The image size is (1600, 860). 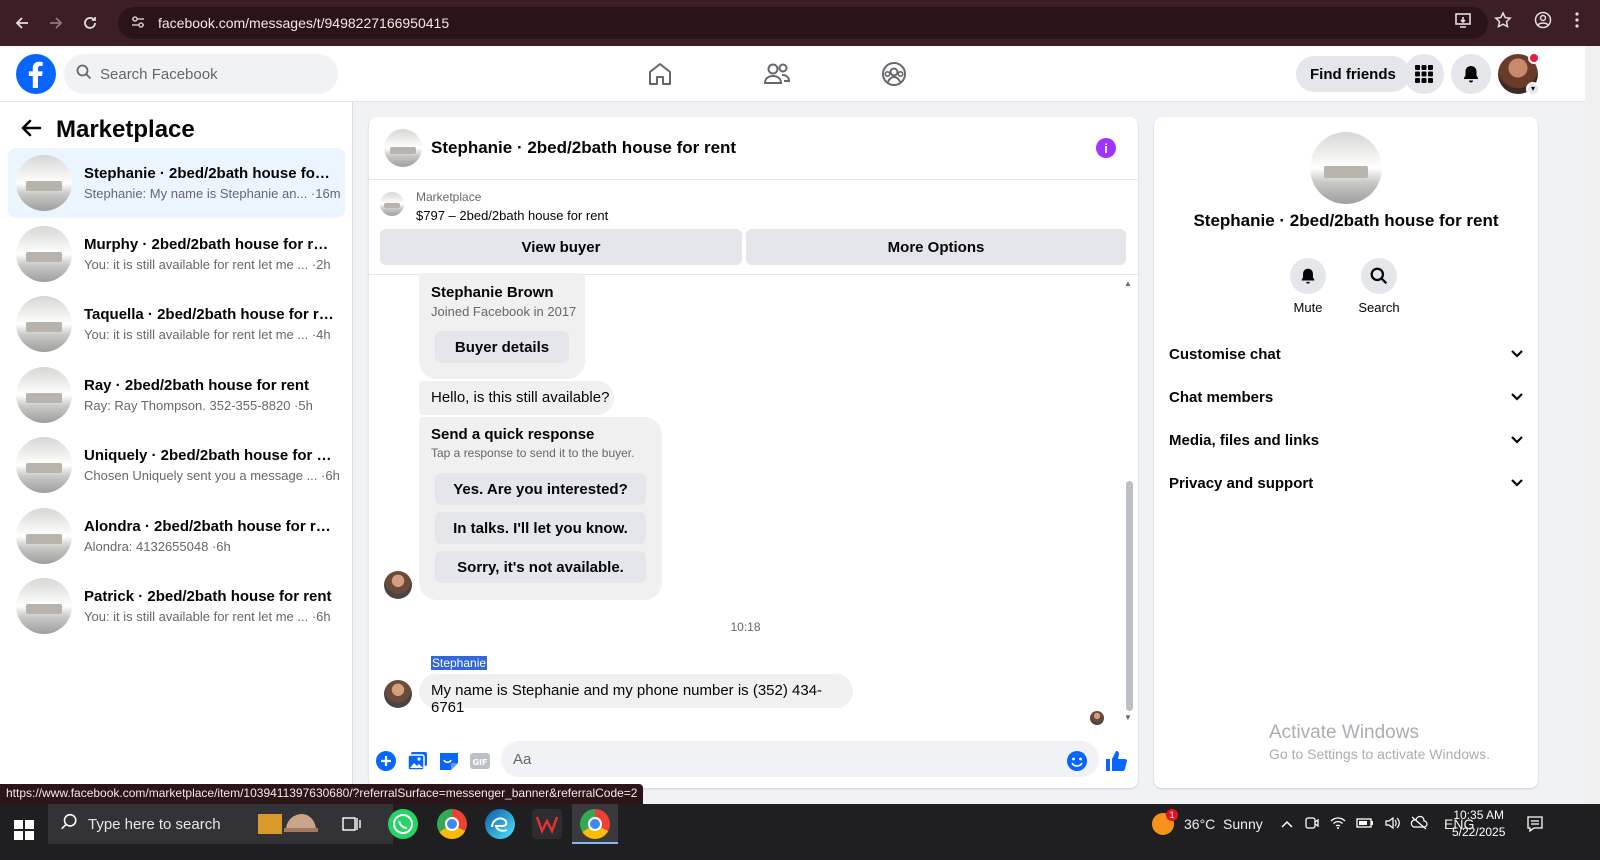 I want to click on profile-icon, so click(x=1543, y=22).